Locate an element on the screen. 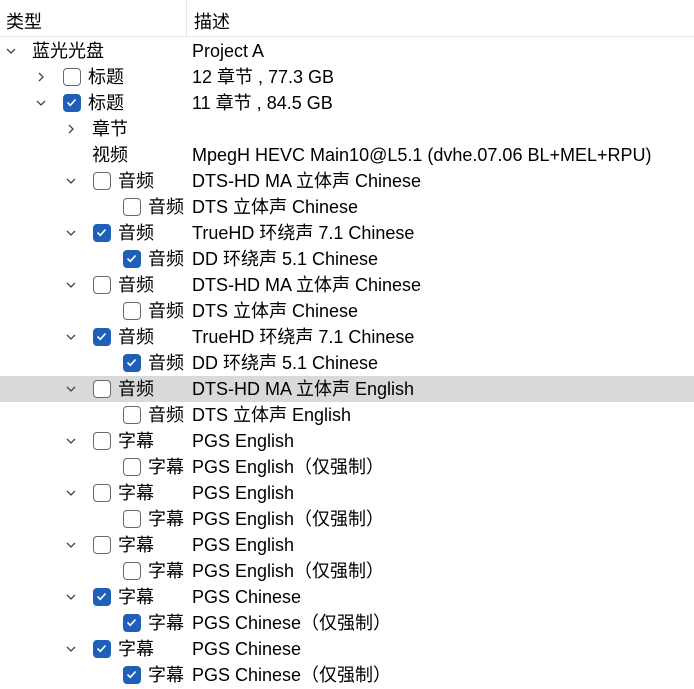  description-label: Project A is located at coordinates (228, 51).